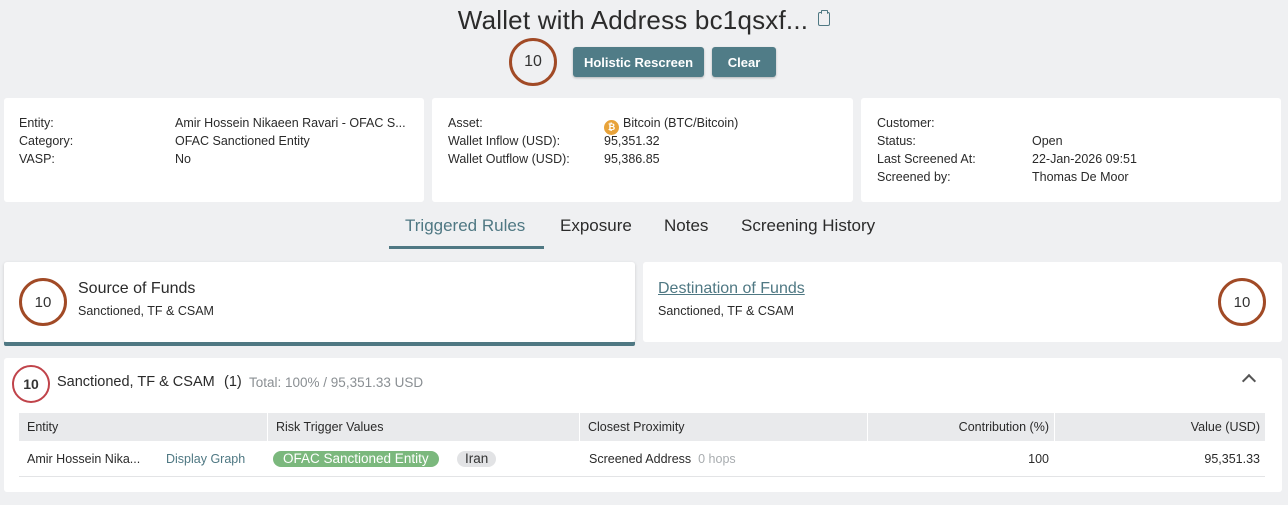 Image resolution: width=1288 pixels, height=505 pixels. I want to click on holistic-rescreen-button: Holistic Rescreen, so click(638, 62).